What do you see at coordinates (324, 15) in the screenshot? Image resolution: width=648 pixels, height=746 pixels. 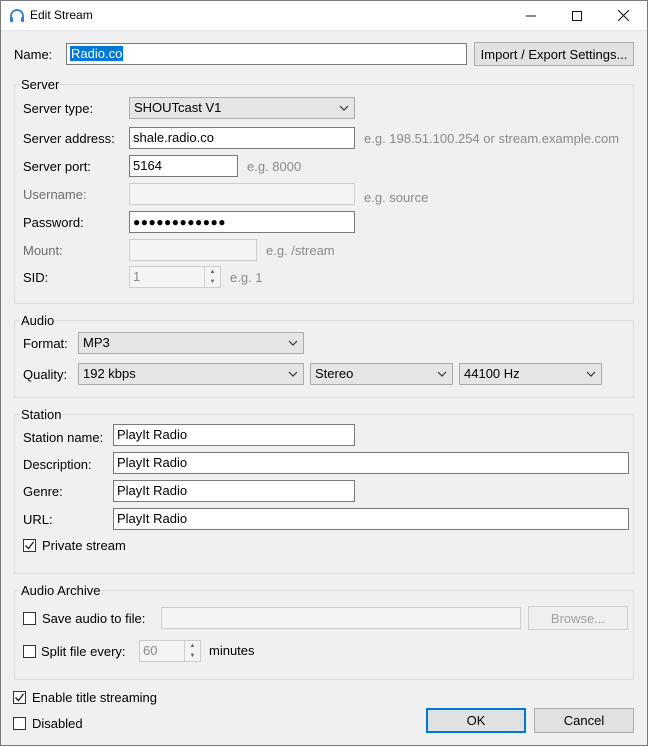 I see `title-bar: Edit Stream` at bounding box center [324, 15].